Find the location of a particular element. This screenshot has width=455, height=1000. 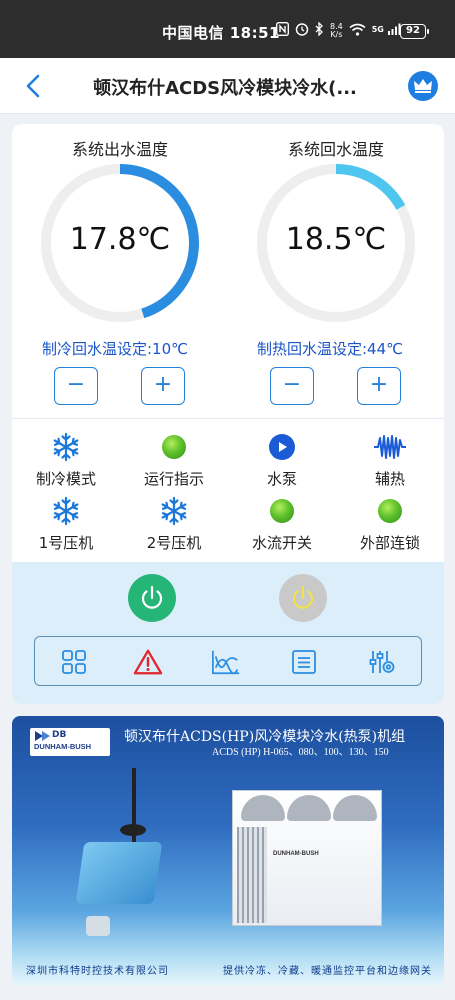

return-temp-title: 系统回水温度 is located at coordinates (335, 149).